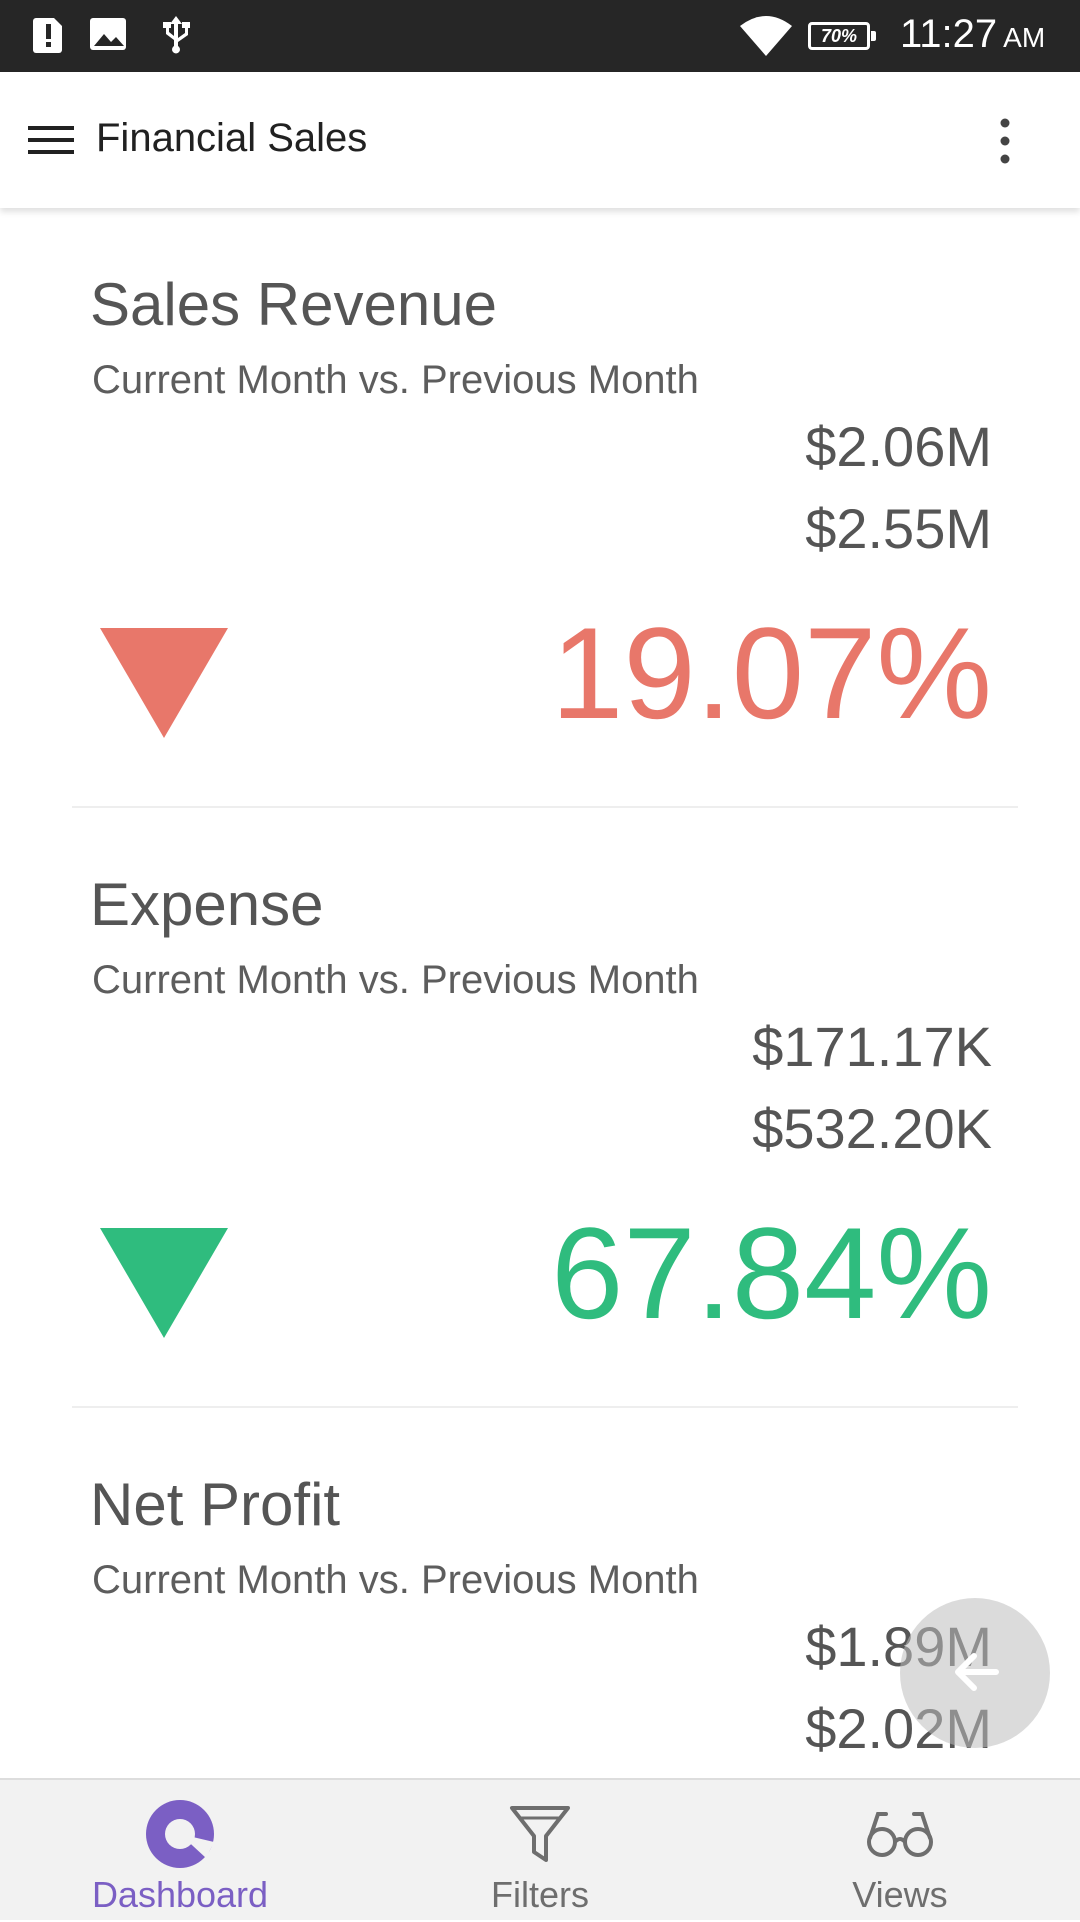  I want to click on wifi-icon, so click(766, 36).